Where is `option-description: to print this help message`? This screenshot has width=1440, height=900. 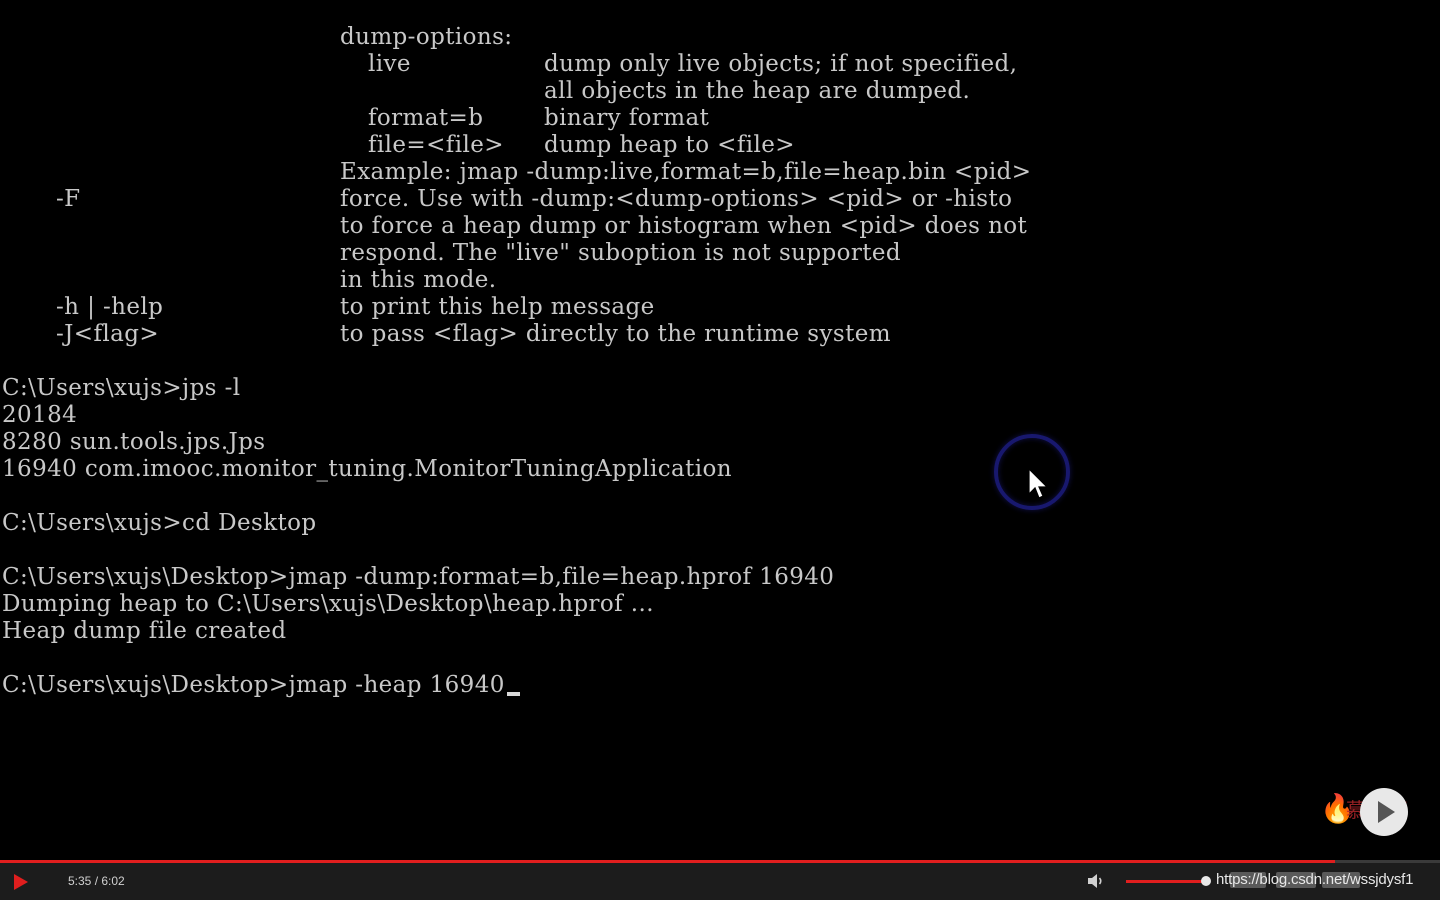
option-description: to print this help message is located at coordinates (497, 307).